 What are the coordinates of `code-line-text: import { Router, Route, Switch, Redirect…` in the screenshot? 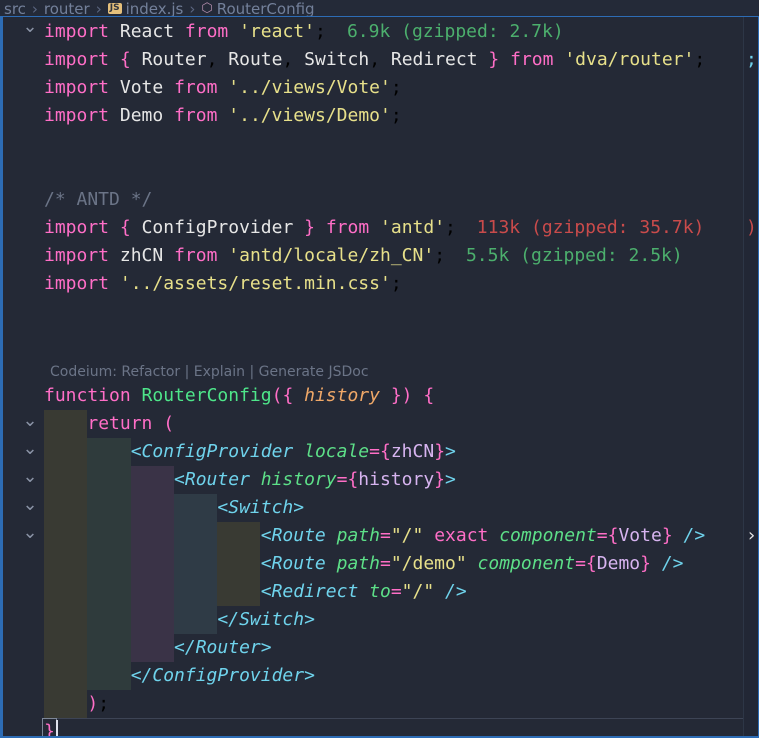 It's located at (375, 59).